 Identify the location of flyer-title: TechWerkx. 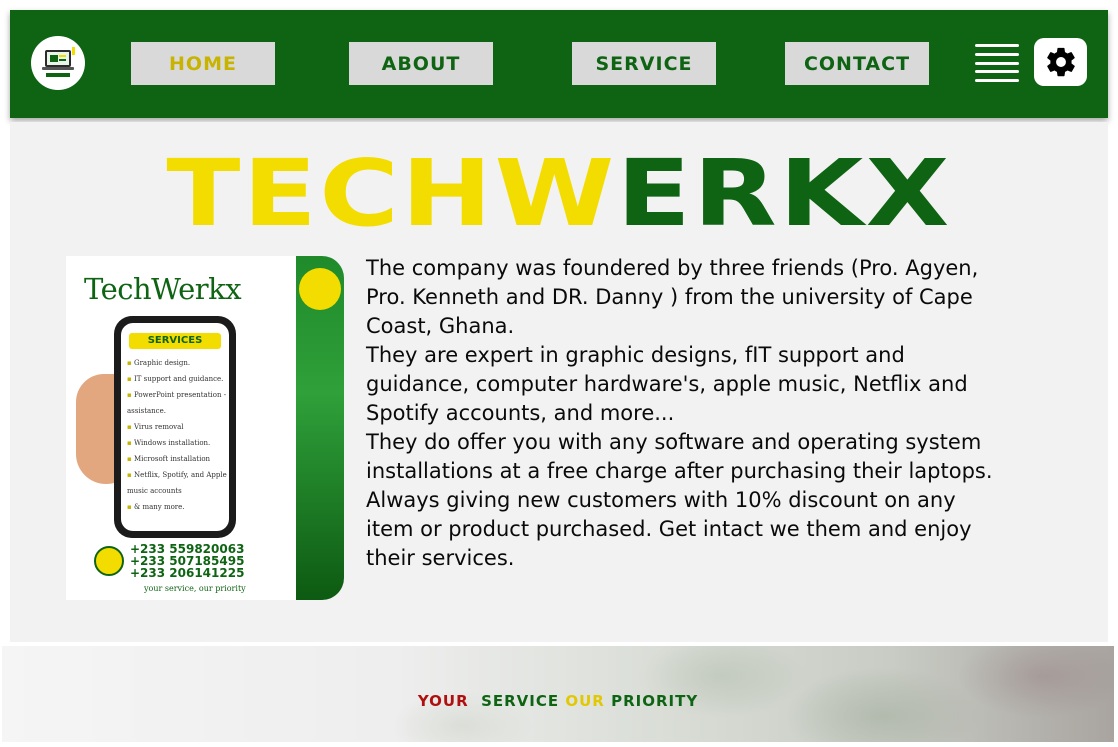
(163, 289).